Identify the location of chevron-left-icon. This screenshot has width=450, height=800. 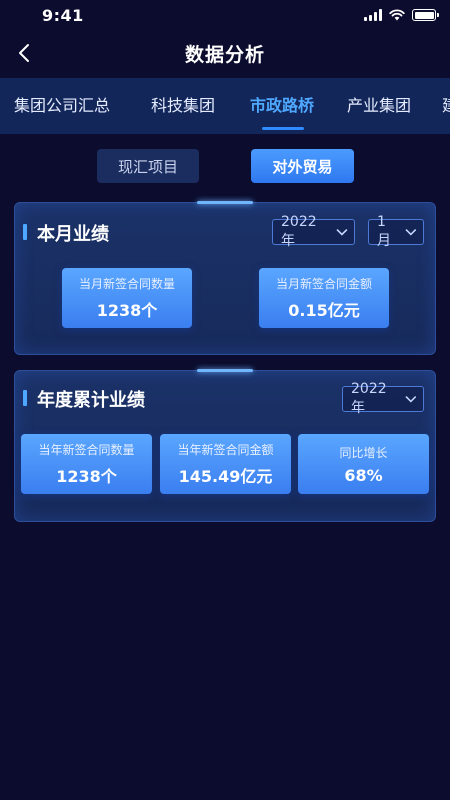
(24, 53).